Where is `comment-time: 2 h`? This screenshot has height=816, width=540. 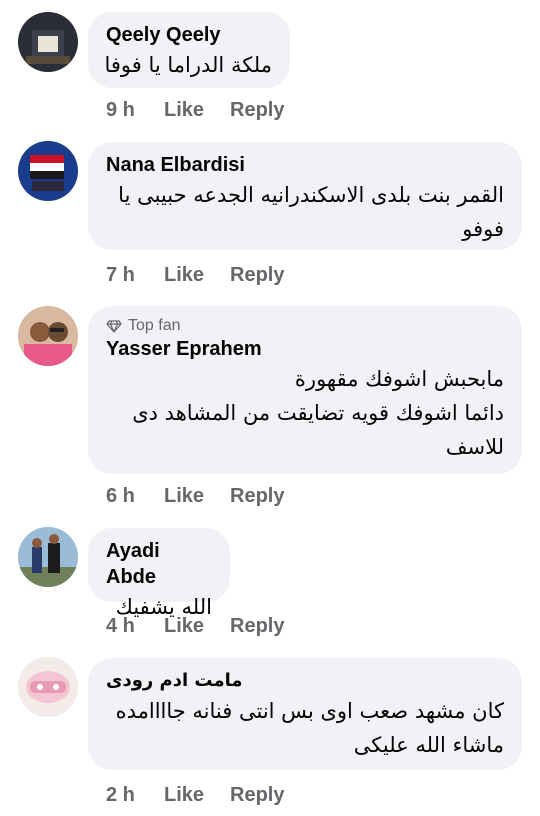
comment-time: 2 h is located at coordinates (135, 795).